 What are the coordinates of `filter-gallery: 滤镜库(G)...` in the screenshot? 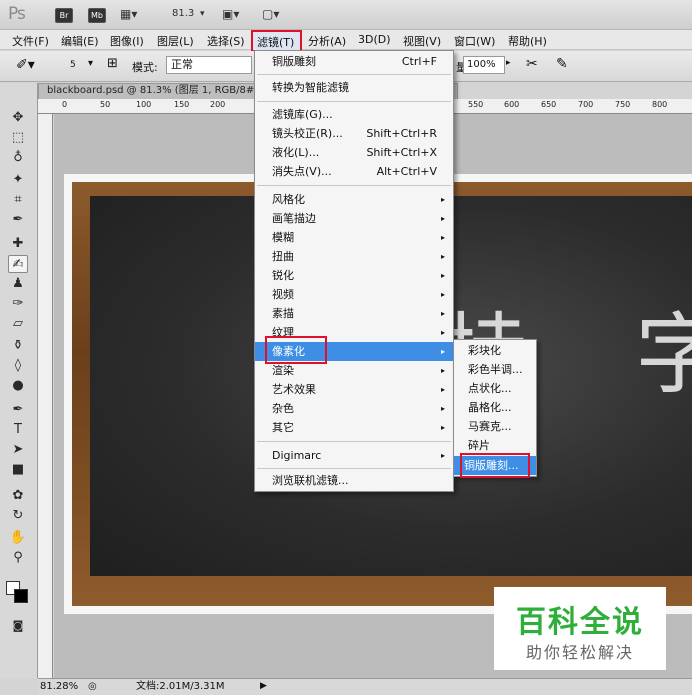 It's located at (354, 114).